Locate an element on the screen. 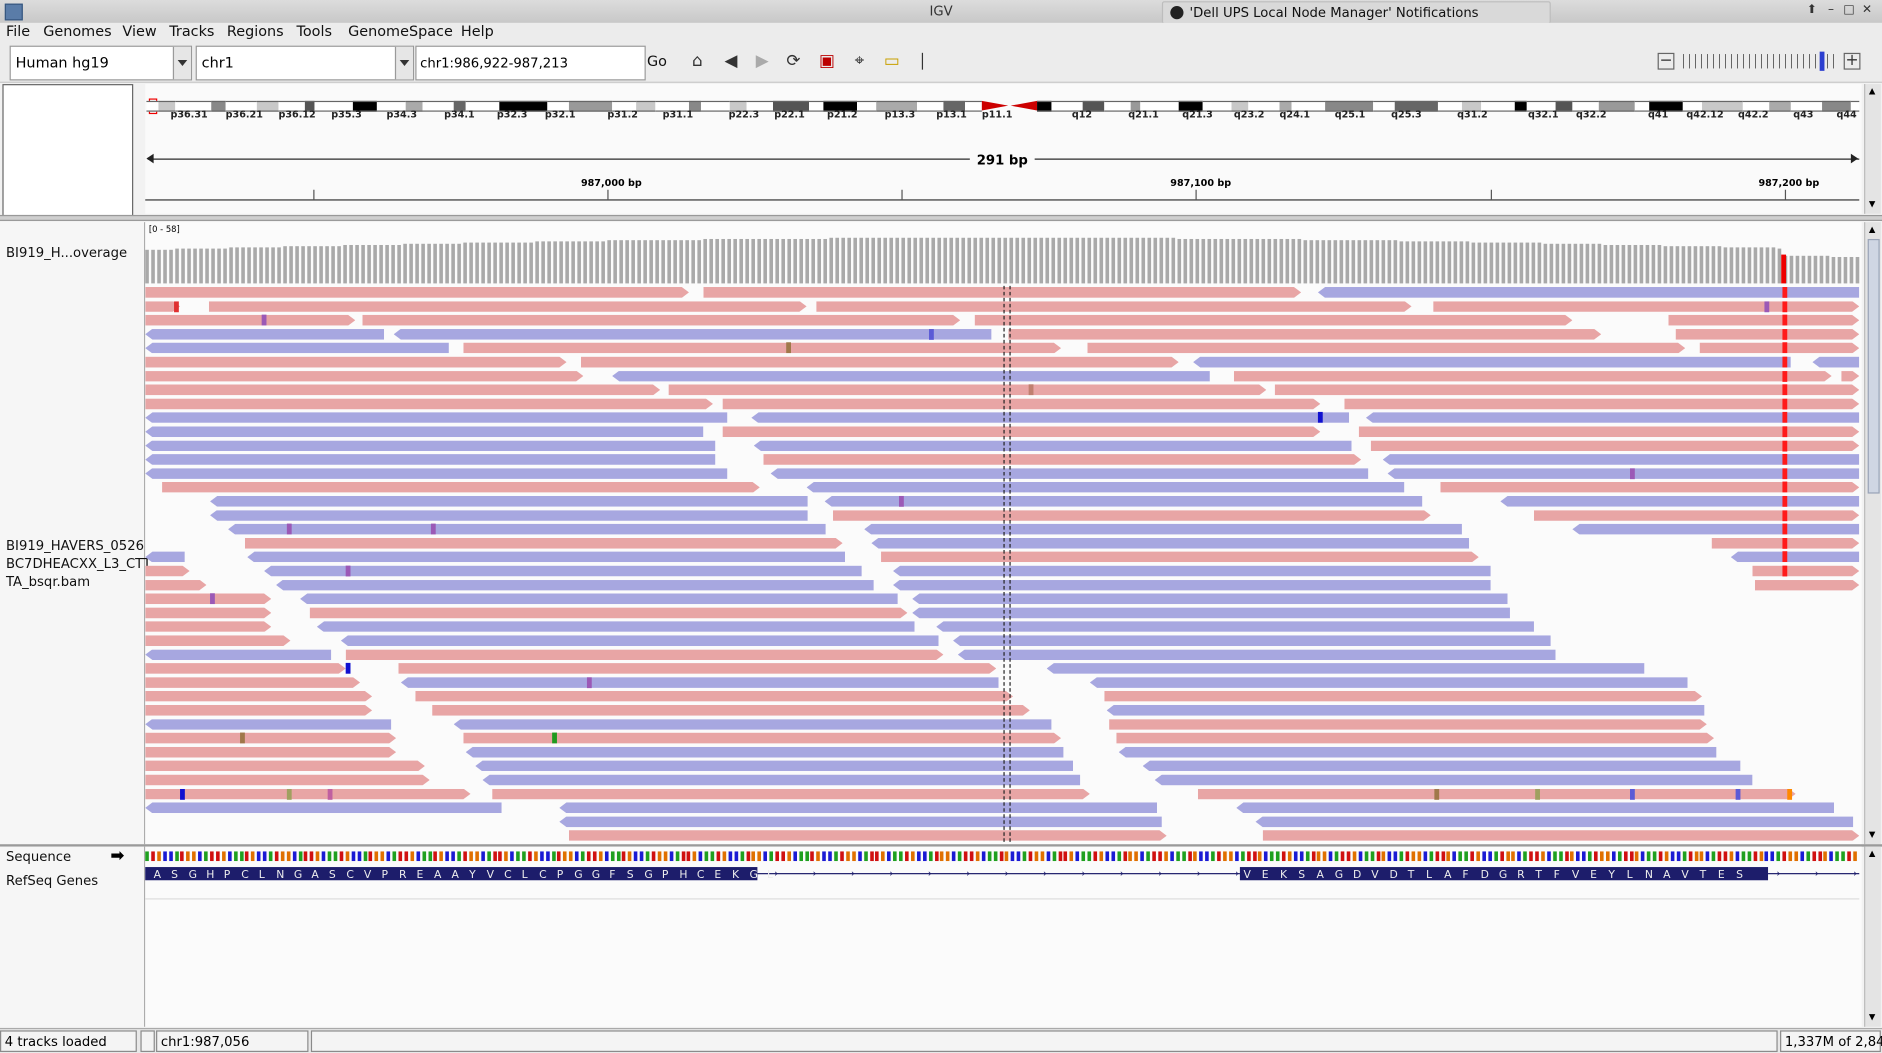 This screenshot has height=1053, width=1882. close-icon: ✕ is located at coordinates (1866, 10).